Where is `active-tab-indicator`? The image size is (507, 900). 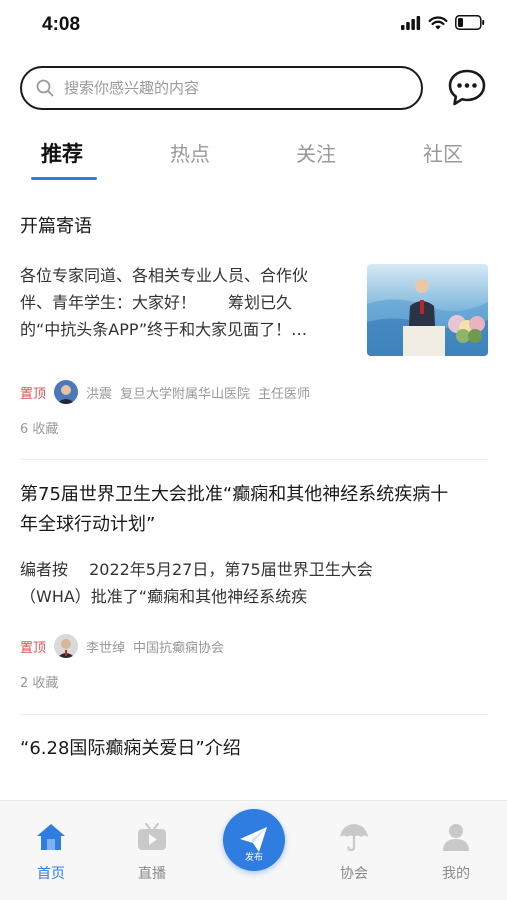 active-tab-indicator is located at coordinates (64, 178).